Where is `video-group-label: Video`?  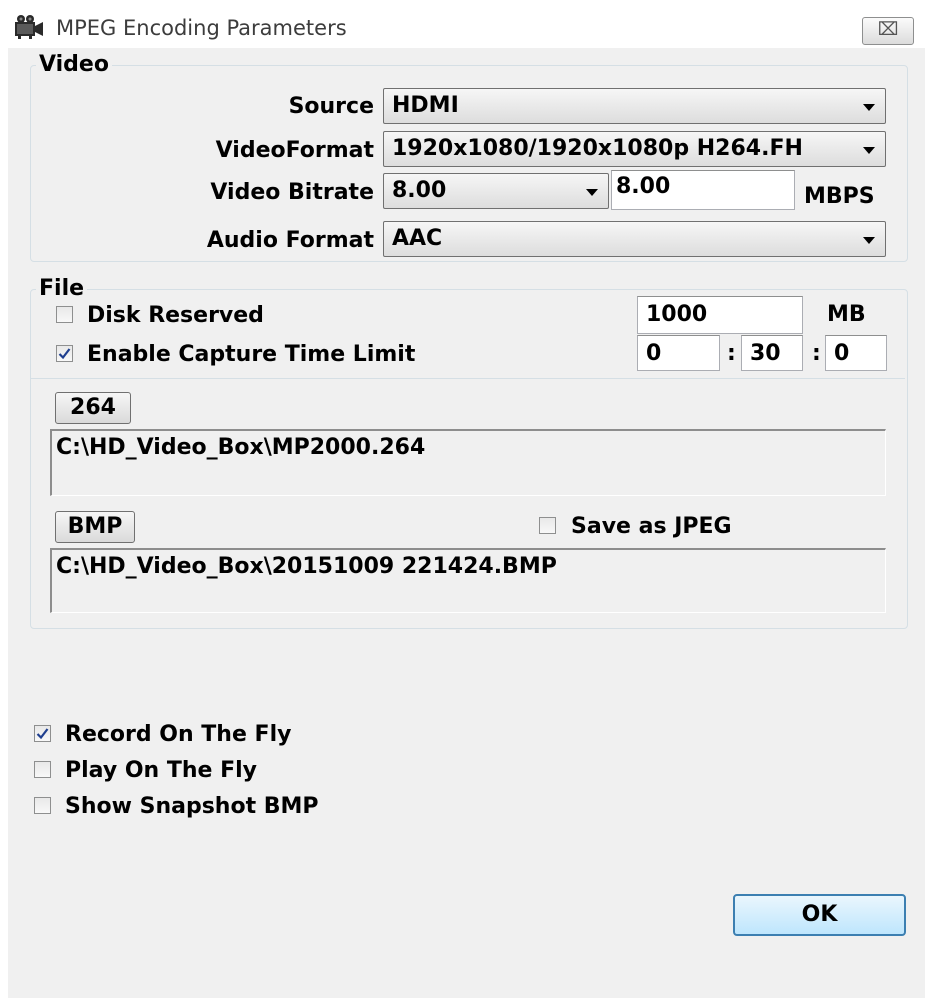
video-group-label: Video is located at coordinates (74, 64).